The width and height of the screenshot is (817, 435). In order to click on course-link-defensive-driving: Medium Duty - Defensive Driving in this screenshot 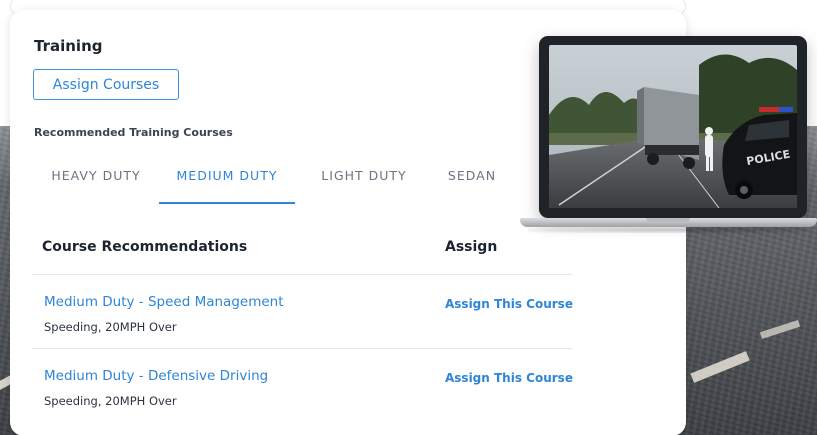, I will do `click(156, 376)`.